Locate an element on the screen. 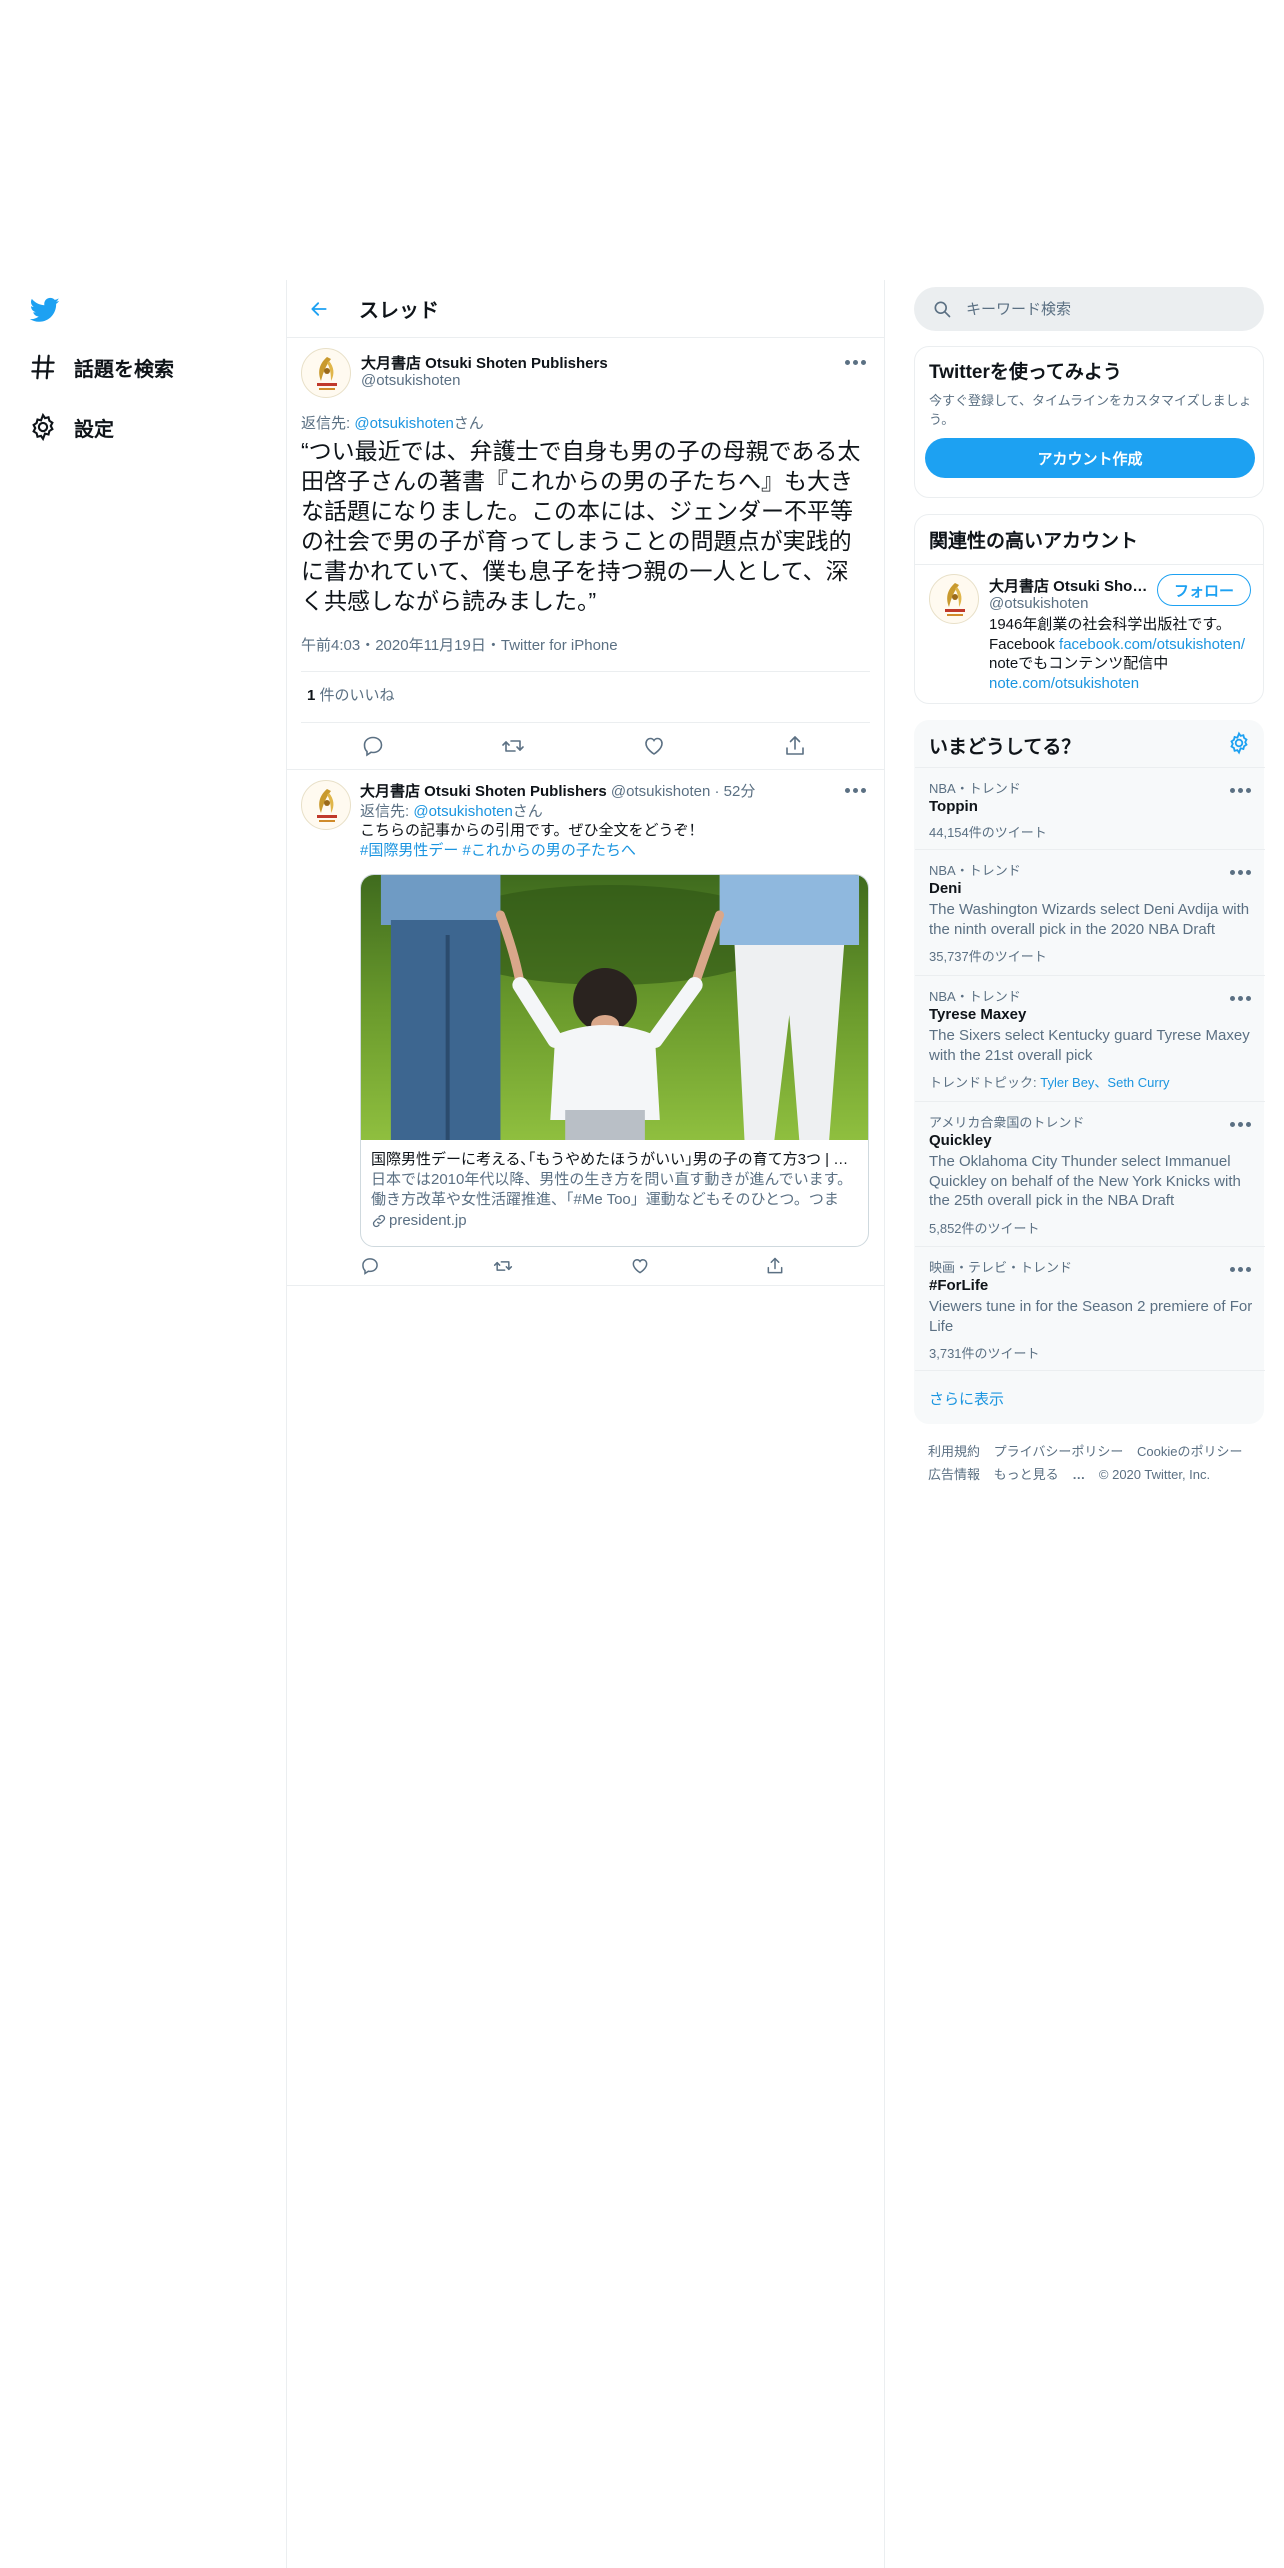 The width and height of the screenshot is (1284, 2568). trend-topics-prefix: トレンドトピック: is located at coordinates (985, 1082).